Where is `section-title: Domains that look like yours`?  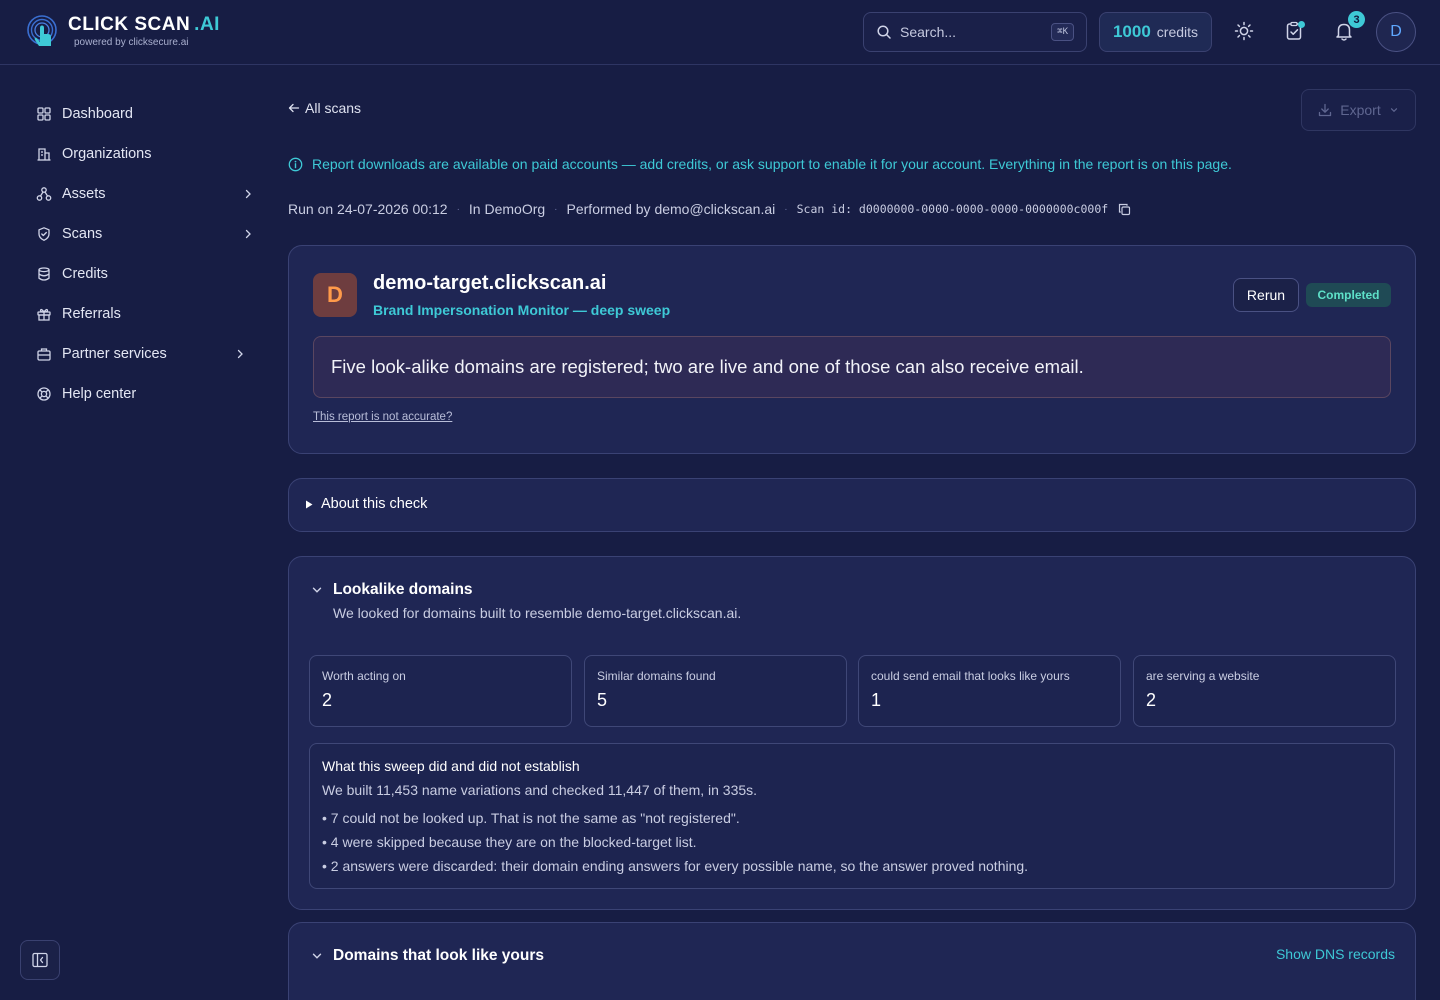
section-title: Domains that look like yours is located at coordinates (439, 955).